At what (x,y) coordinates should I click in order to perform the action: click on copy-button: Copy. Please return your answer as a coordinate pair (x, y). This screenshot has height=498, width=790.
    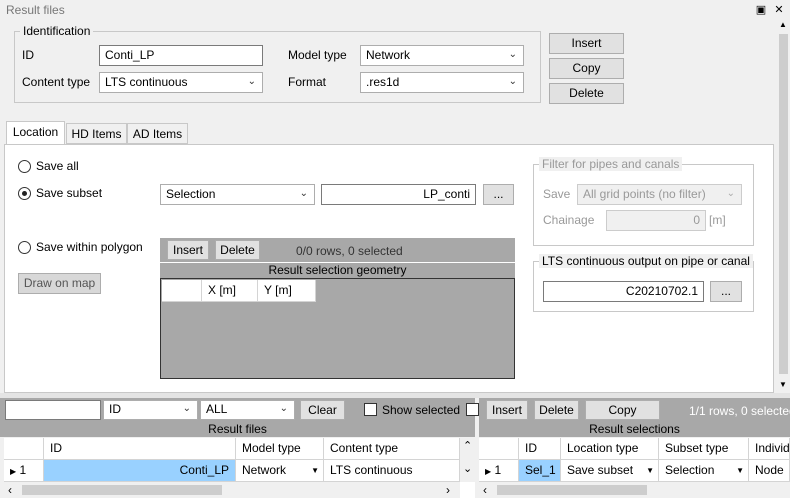
    Looking at the image, I should click on (586, 68).